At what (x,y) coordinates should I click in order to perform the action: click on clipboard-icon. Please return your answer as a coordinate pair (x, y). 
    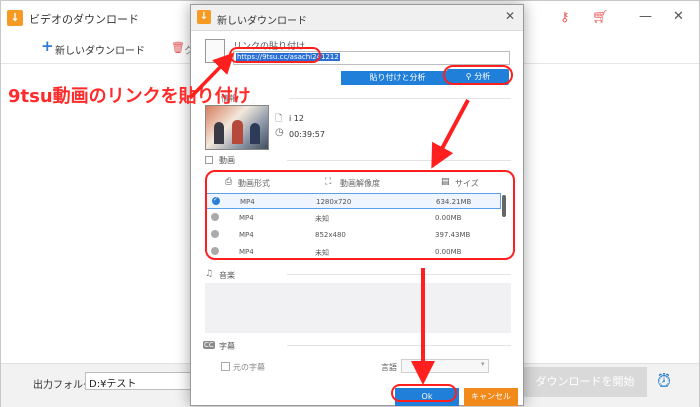
    Looking at the image, I should click on (215, 51).